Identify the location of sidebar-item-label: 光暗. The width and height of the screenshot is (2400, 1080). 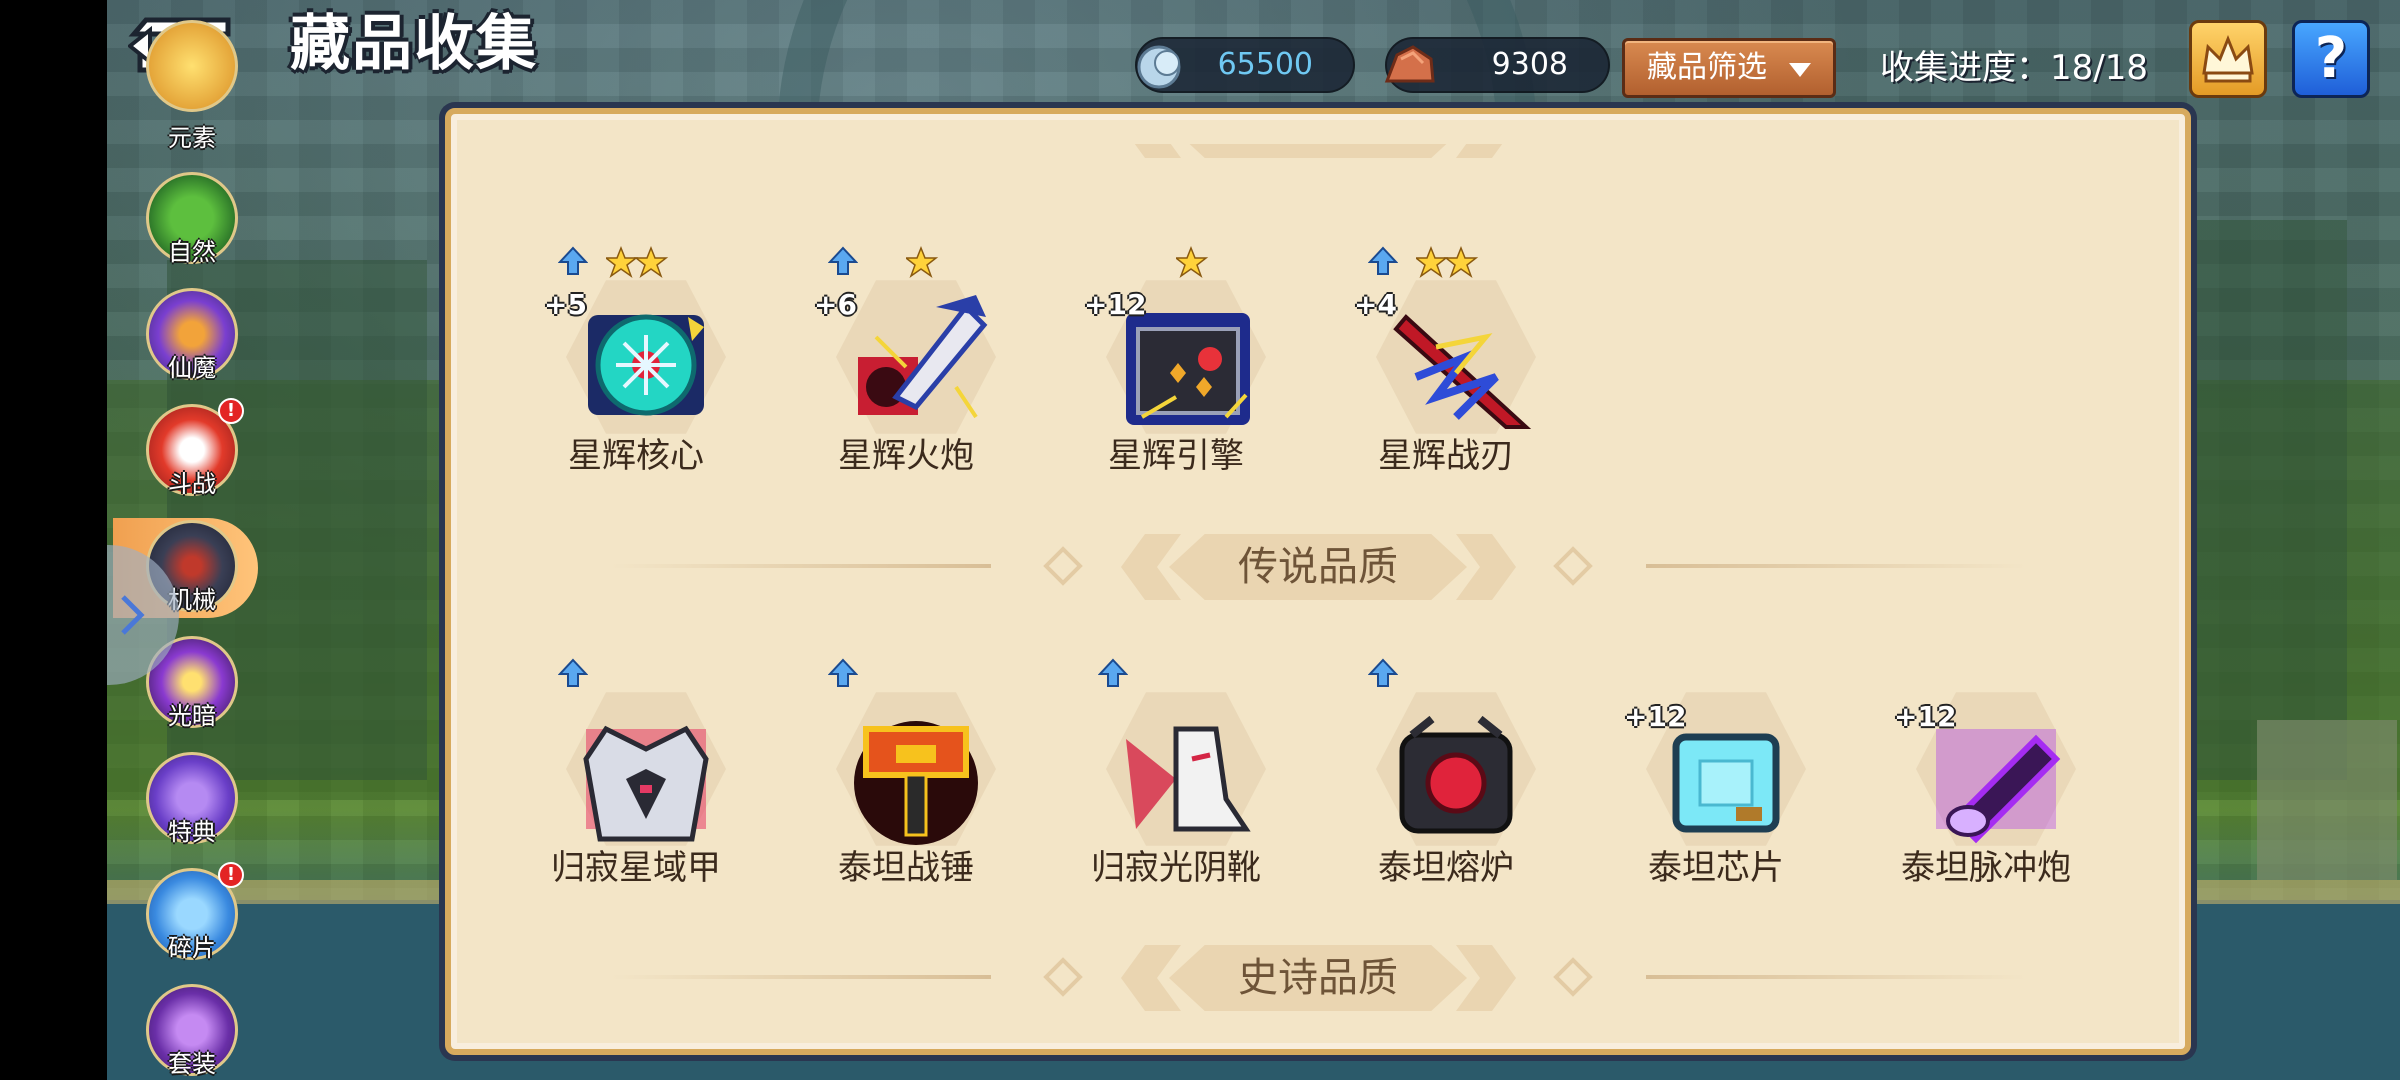
(192, 716).